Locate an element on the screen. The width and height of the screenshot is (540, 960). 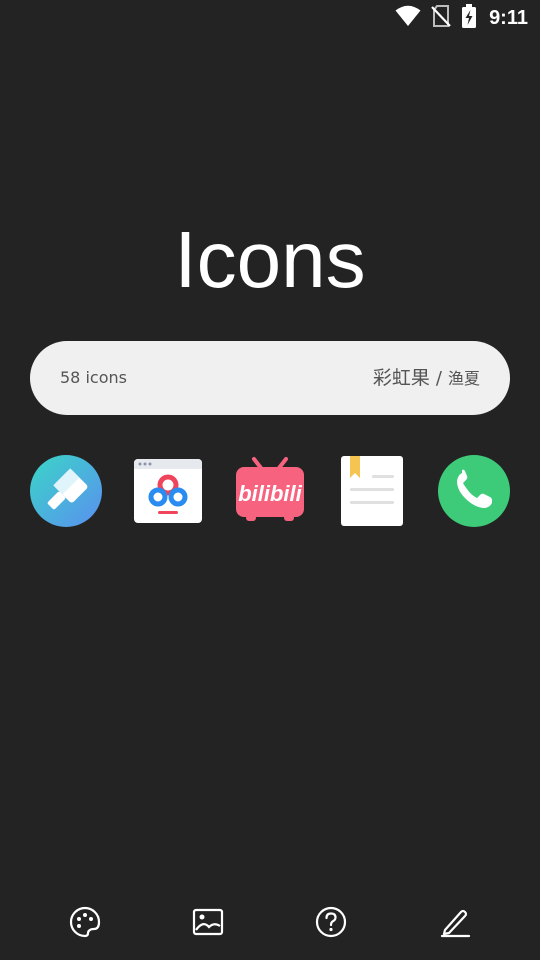
edit-button is located at coordinates (455, 924).